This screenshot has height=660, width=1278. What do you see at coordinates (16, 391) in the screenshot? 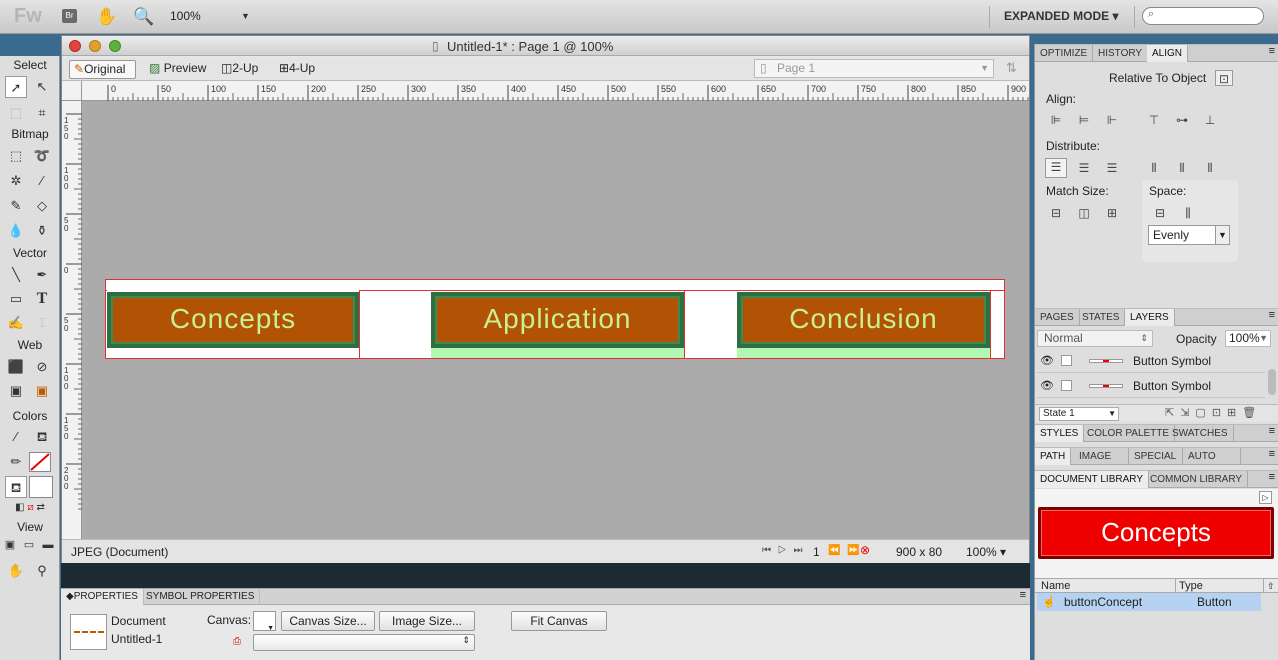
I see `hide-slices-icon: ▣` at bounding box center [16, 391].